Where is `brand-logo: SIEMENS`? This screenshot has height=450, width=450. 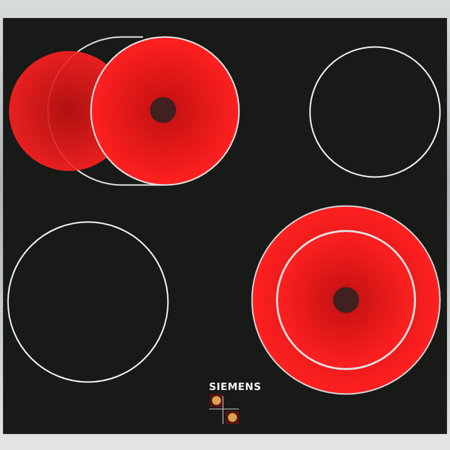
brand-logo: SIEMENS is located at coordinates (235, 387).